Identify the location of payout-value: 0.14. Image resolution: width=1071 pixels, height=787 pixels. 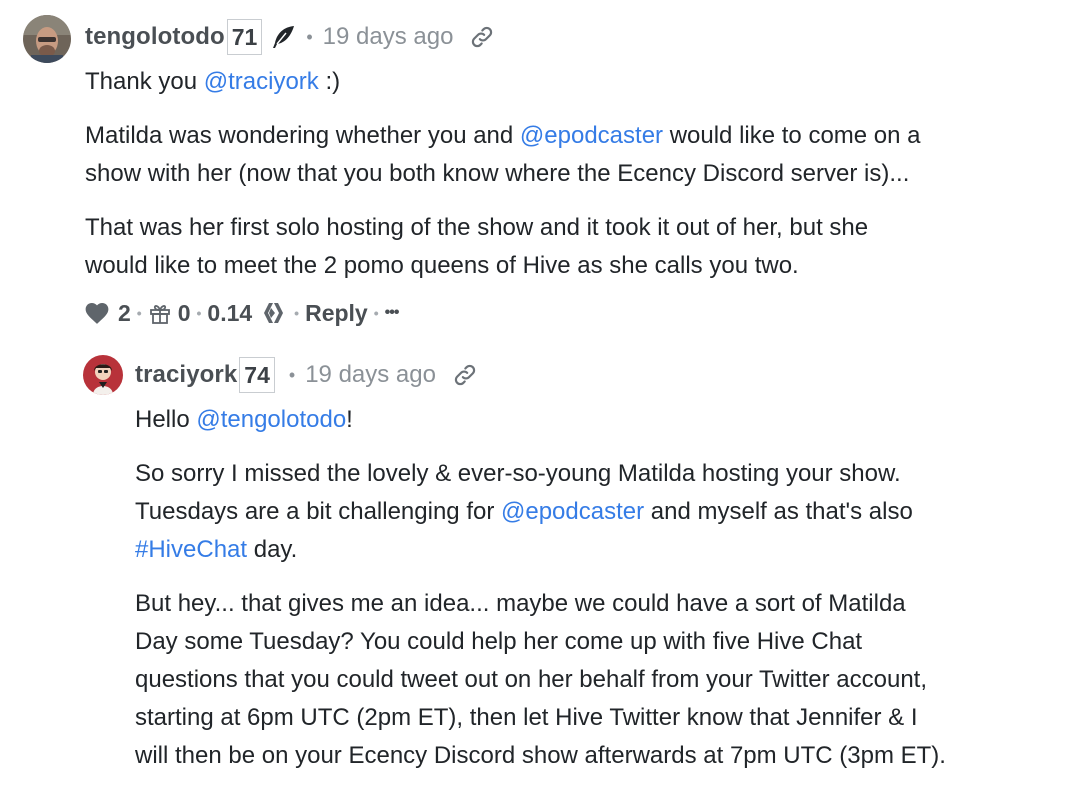
(229, 313).